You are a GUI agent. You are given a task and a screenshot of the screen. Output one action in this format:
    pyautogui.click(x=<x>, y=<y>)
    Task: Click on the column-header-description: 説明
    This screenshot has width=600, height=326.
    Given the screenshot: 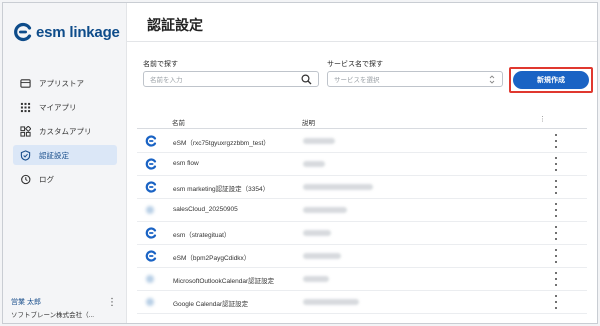 What is the action you would take?
    pyautogui.click(x=308, y=122)
    